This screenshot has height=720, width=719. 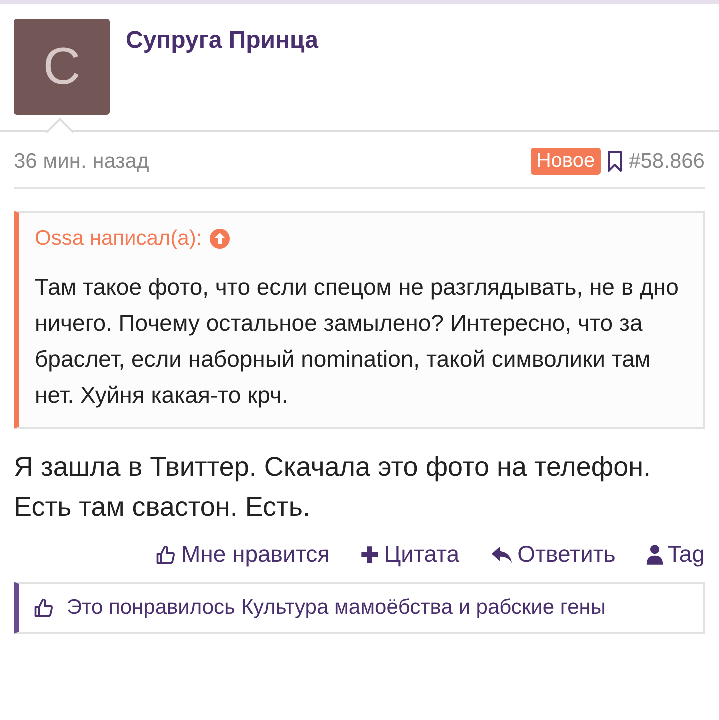 I want to click on avatar: С, so click(x=62, y=67).